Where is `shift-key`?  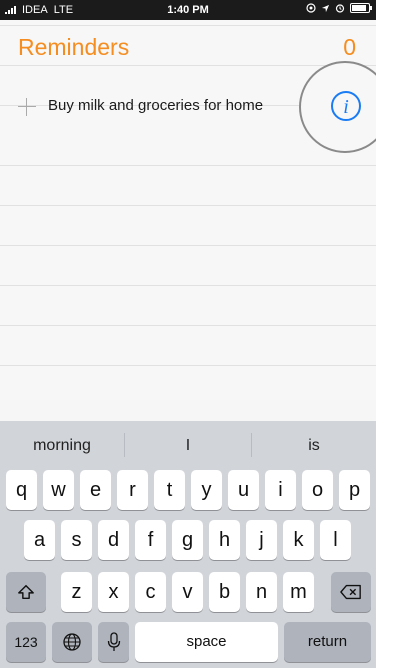
shift-key is located at coordinates (26, 592).